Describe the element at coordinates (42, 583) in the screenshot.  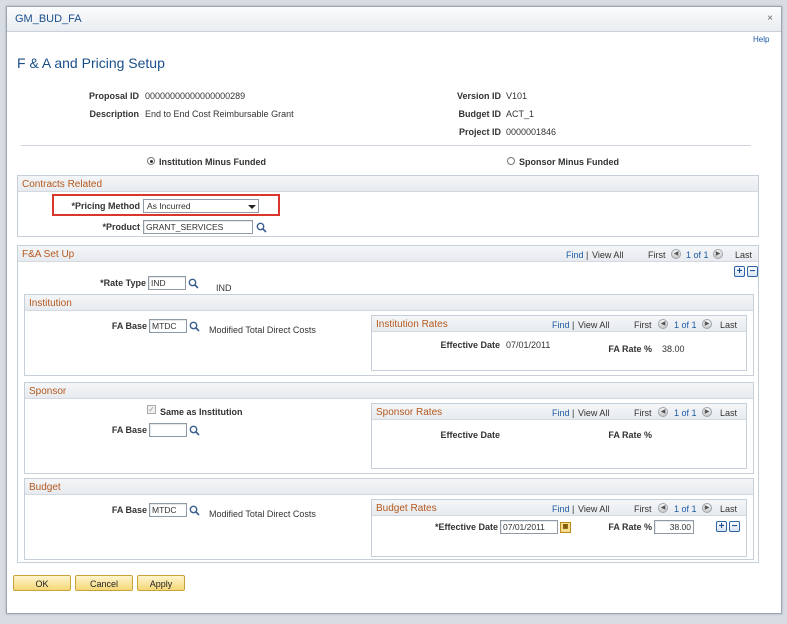
I see `ok-button: OK` at that location.